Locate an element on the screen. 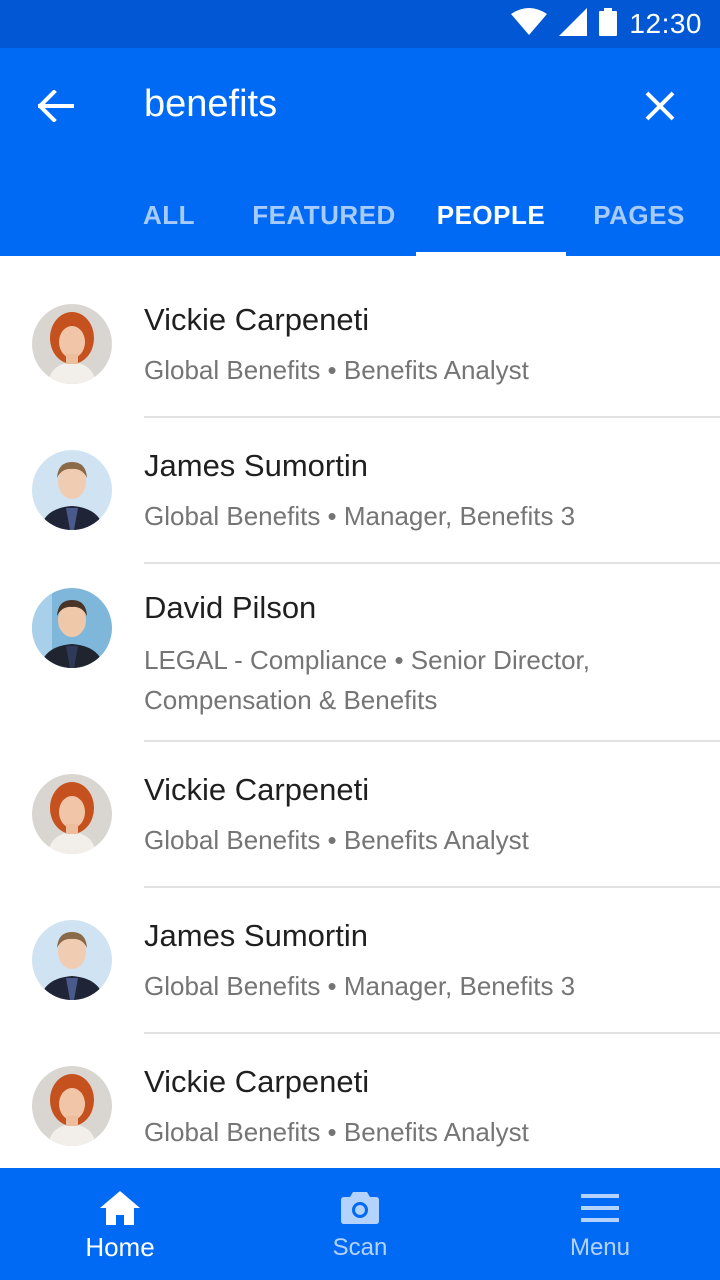 Image resolution: width=720 pixels, height=1280 pixels. bottom-navigation: Home Scan Menu is located at coordinates (360, 1224).